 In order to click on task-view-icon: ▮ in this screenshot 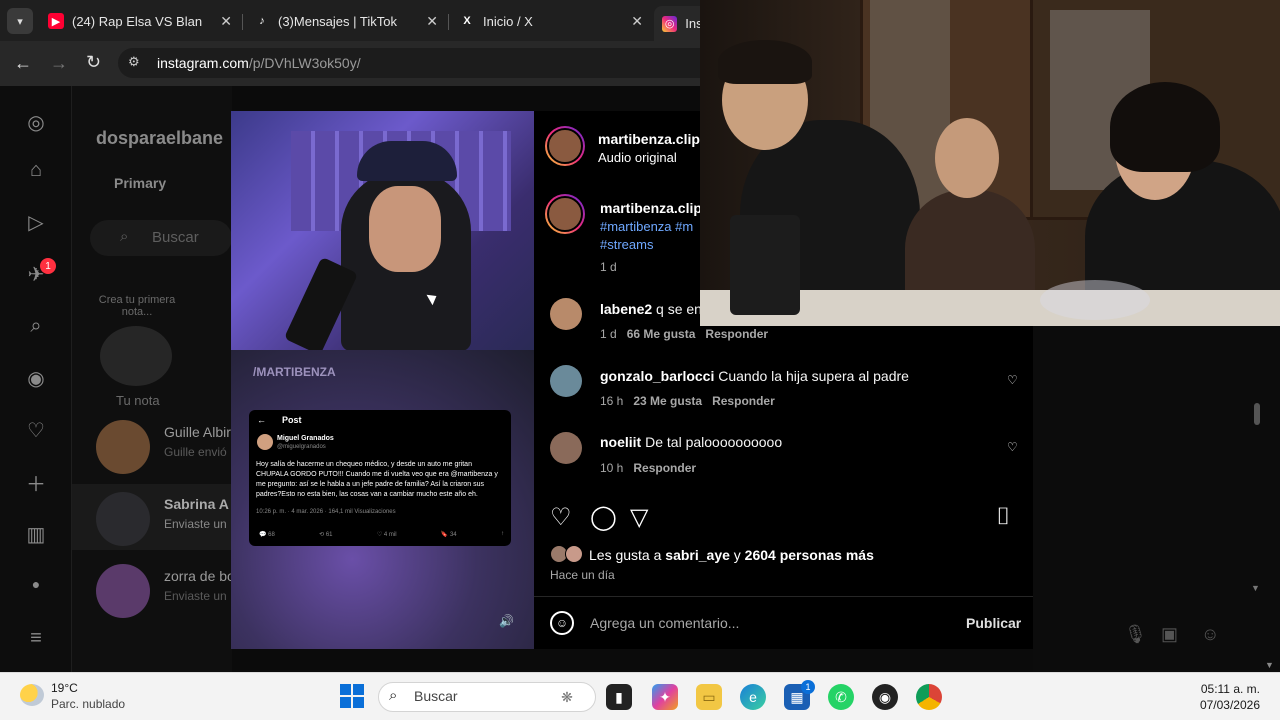, I will do `click(619, 697)`.